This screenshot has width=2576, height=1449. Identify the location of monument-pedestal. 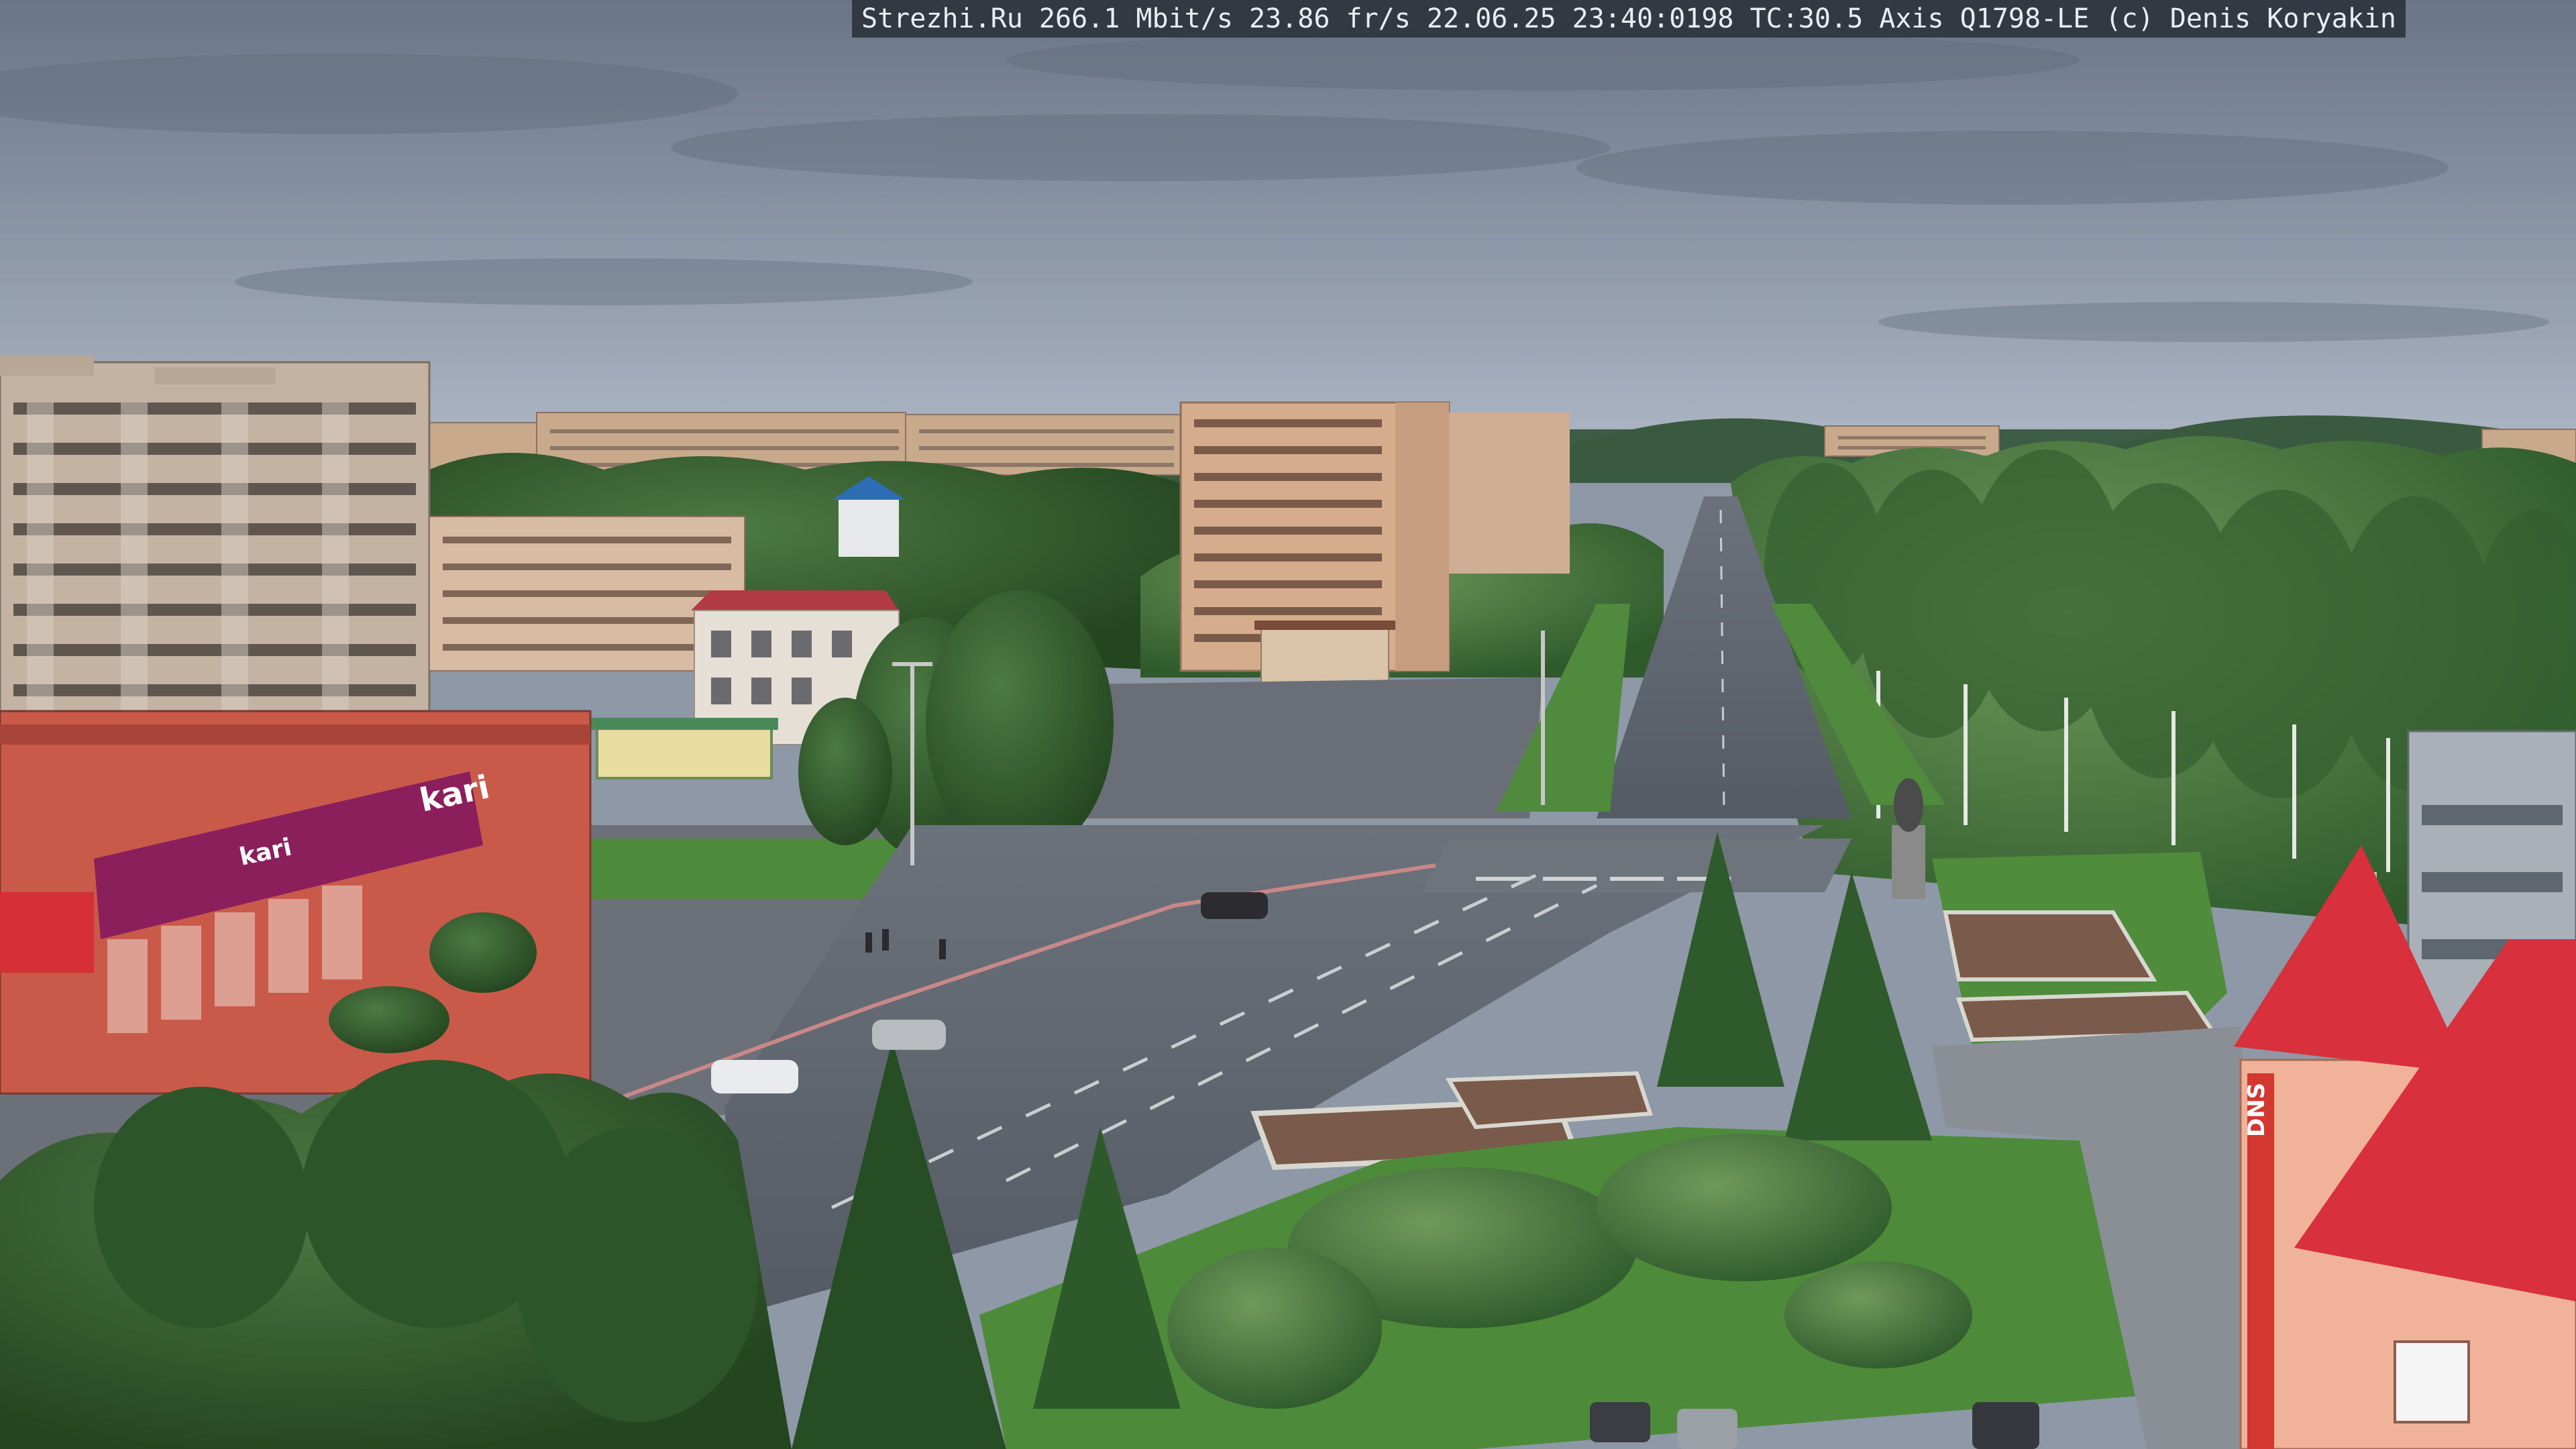
(1908, 862).